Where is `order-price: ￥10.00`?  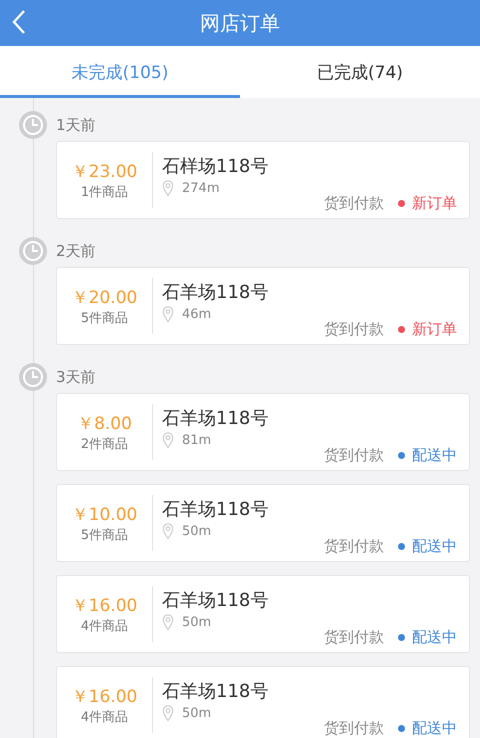 order-price: ￥10.00 is located at coordinates (105, 515).